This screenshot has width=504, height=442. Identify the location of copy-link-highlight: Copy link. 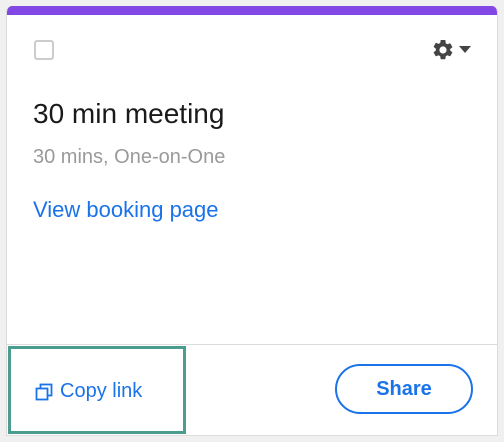
(97, 390).